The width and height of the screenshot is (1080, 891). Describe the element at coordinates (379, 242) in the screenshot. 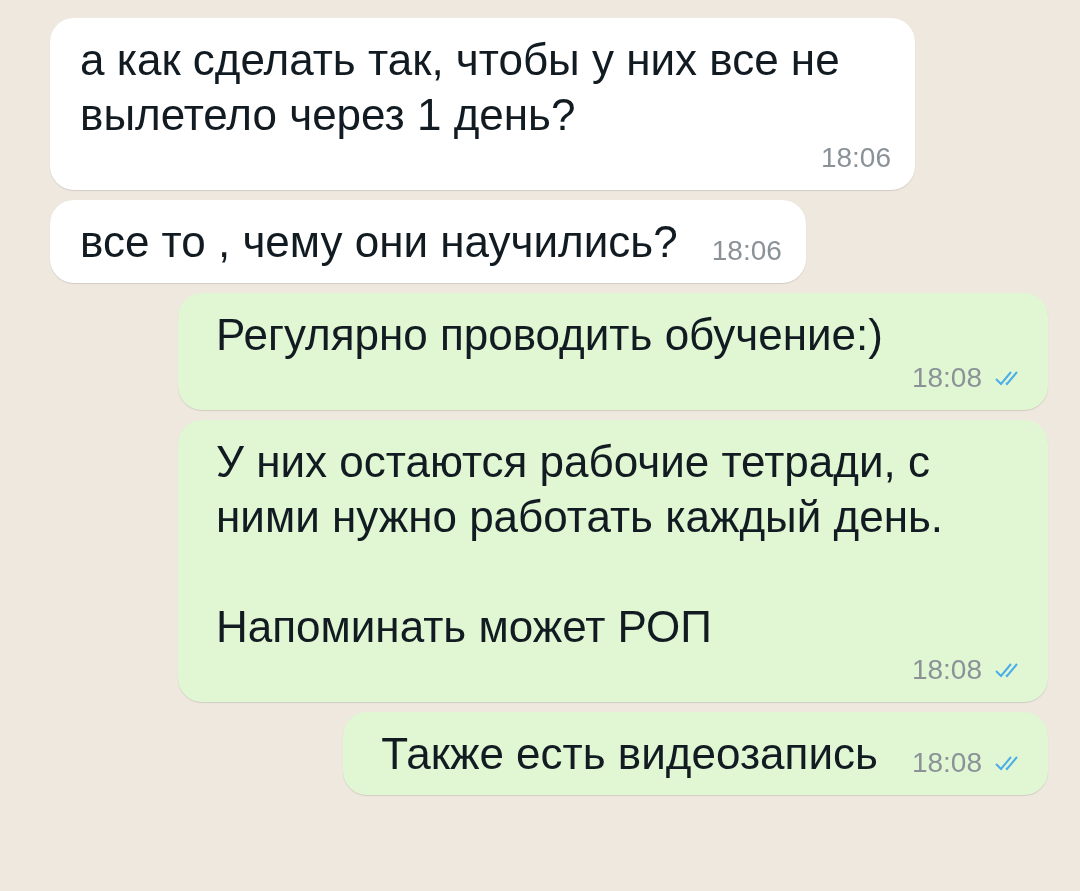

I see `message-text: все то , чему они научились?` at that location.